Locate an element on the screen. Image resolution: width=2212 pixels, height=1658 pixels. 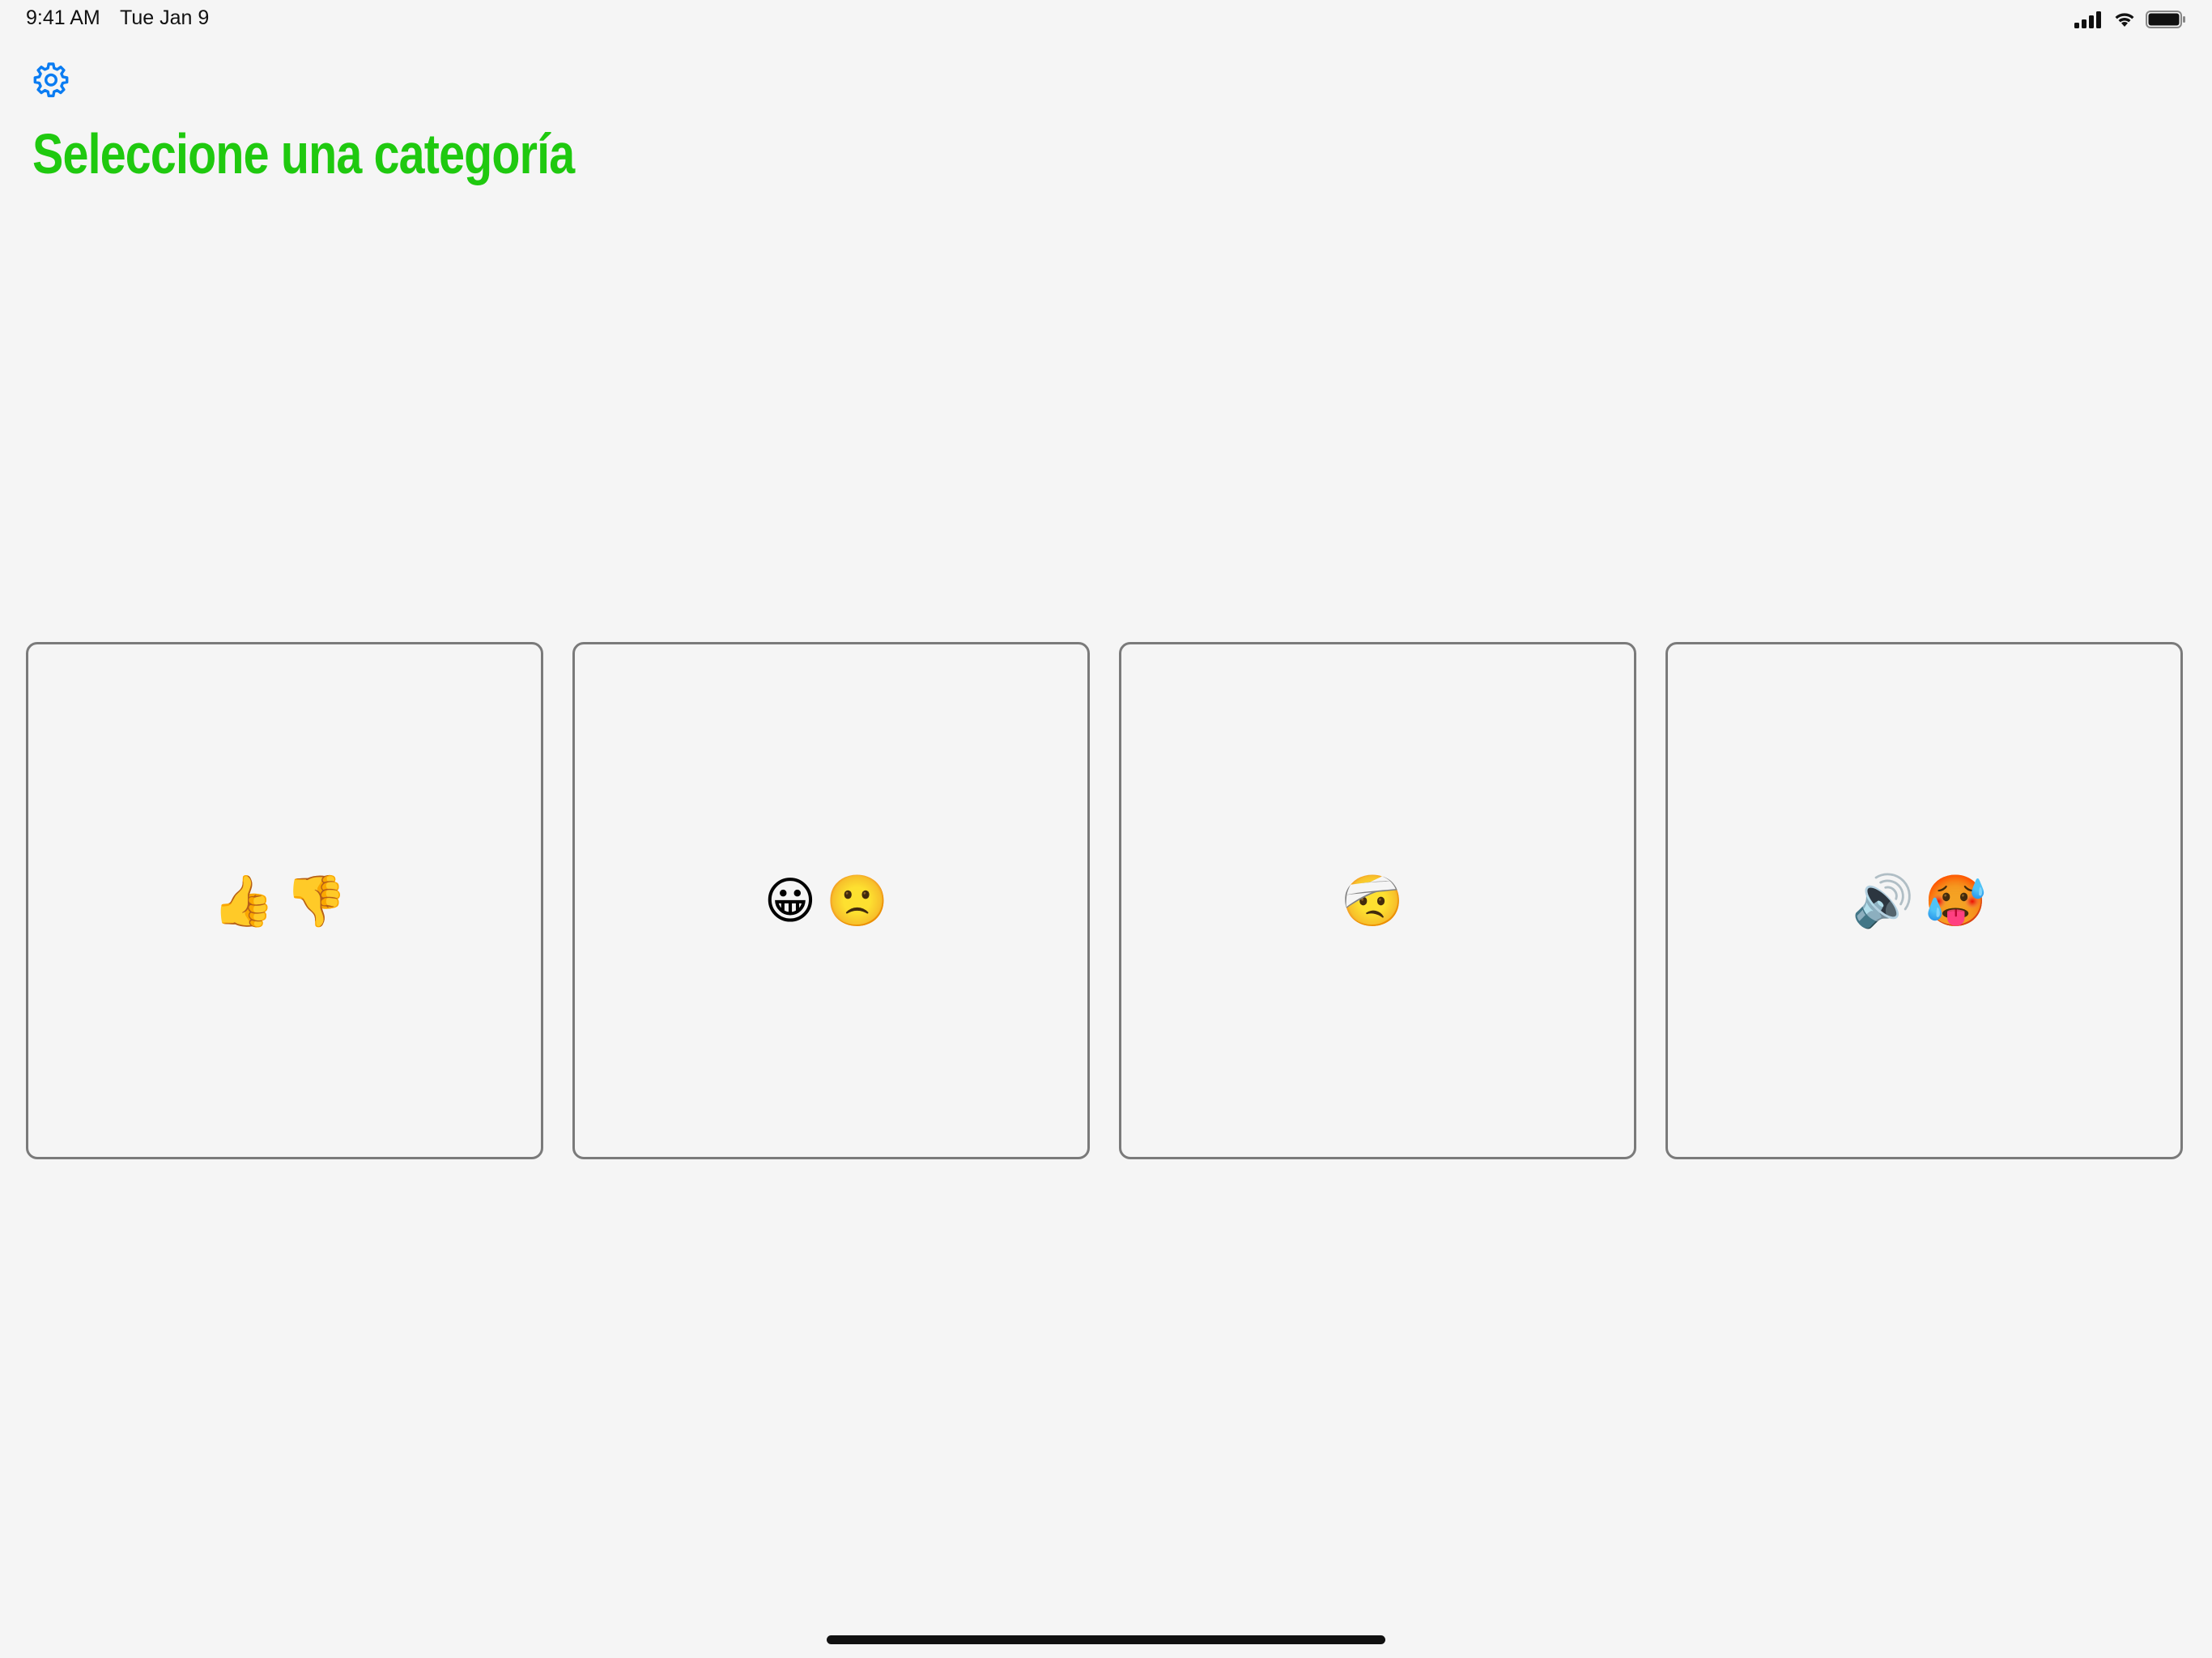
wifi-icon is located at coordinates (2125, 20).